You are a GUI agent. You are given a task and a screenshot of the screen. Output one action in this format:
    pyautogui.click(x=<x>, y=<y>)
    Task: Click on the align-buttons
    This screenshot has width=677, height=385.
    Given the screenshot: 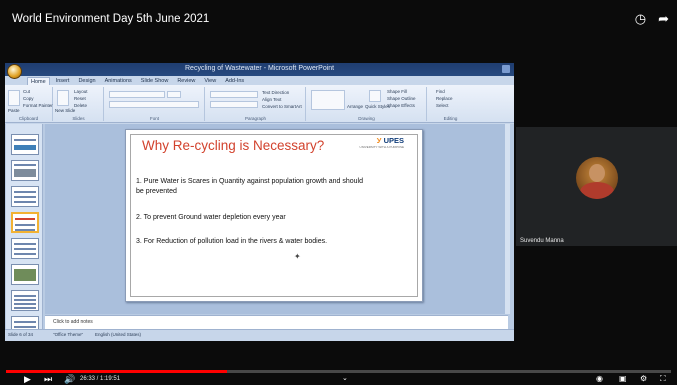 What is the action you would take?
    pyautogui.click(x=234, y=104)
    